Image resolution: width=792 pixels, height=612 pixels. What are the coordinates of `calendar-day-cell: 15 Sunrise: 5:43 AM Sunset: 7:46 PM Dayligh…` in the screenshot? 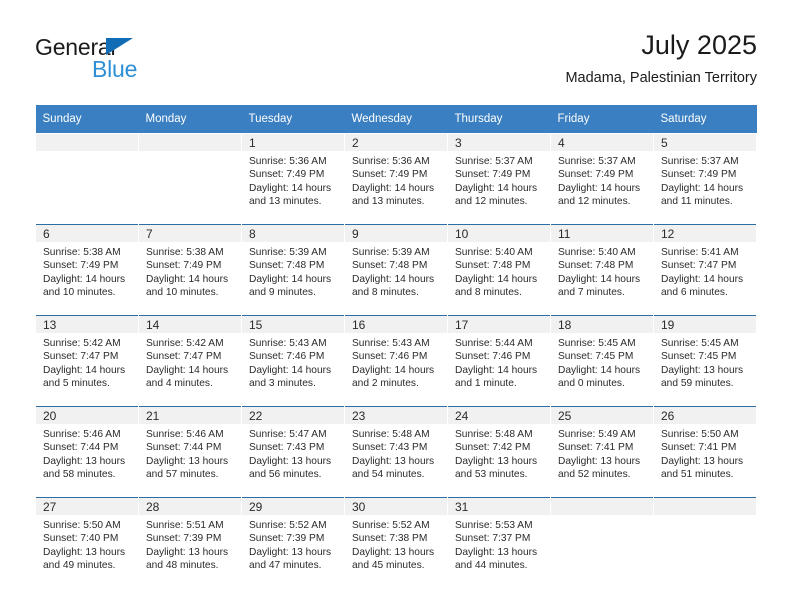 It's located at (293, 361).